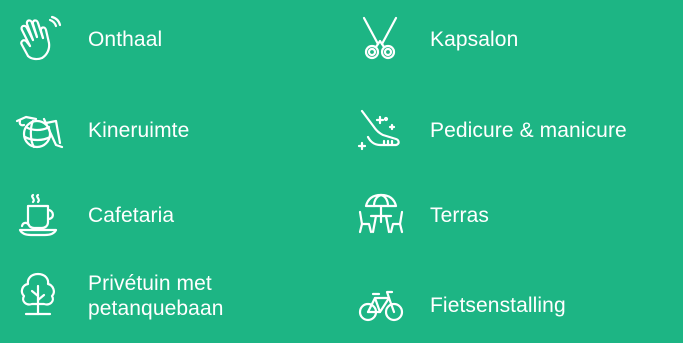 This screenshot has height=343, width=683. Describe the element at coordinates (156, 296) in the screenshot. I see `facility-label: Privétuin met petanquebaan` at that location.